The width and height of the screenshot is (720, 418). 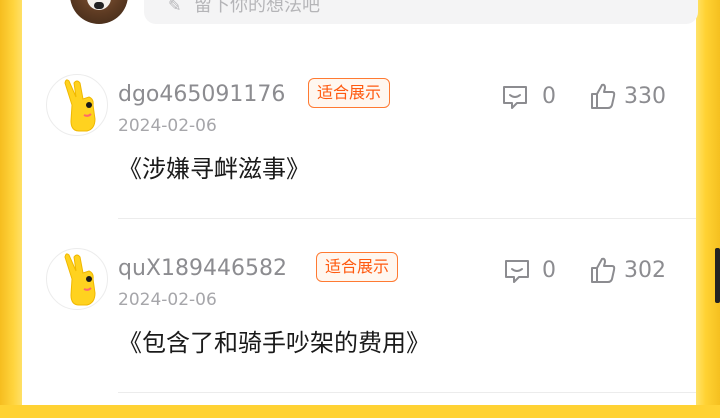 What do you see at coordinates (717, 275) in the screenshot?
I see `scrollbar` at bounding box center [717, 275].